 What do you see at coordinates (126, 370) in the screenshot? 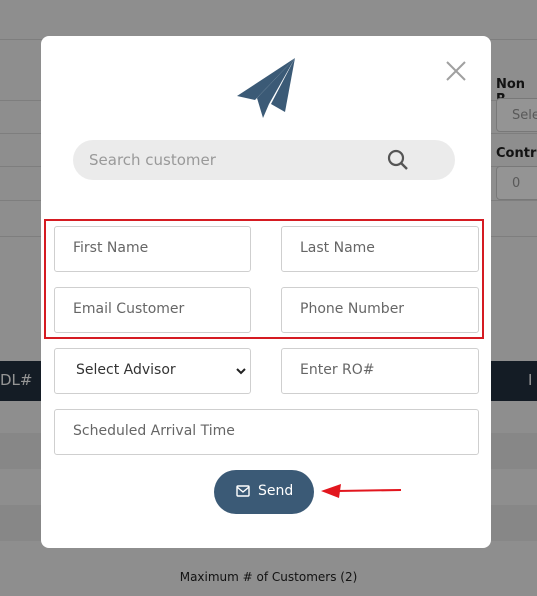
I see `advisor-select-value: Select Advisor` at bounding box center [126, 370].